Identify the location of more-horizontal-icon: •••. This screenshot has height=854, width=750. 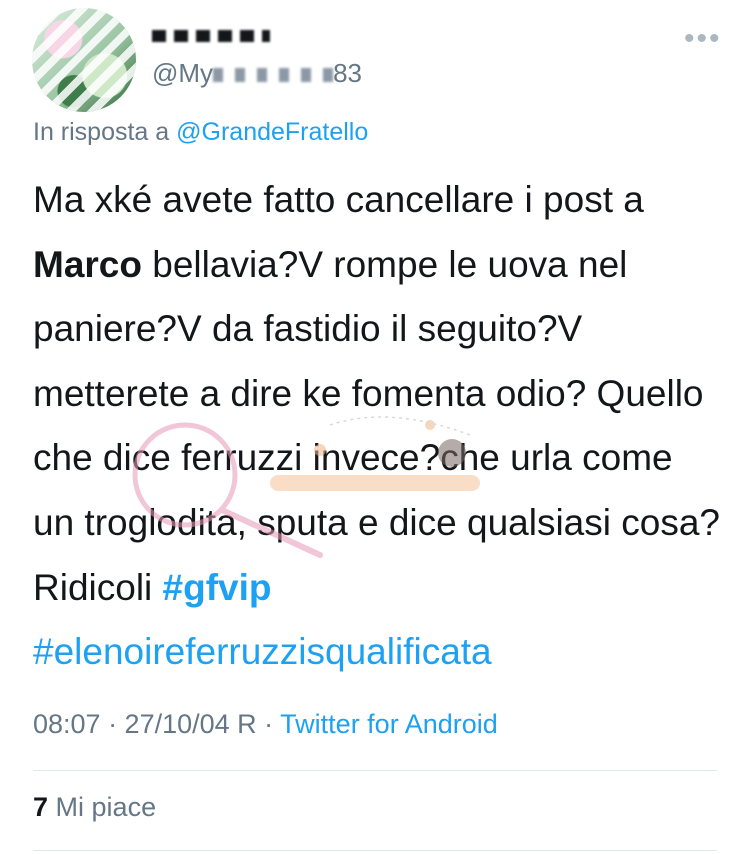
(703, 39).